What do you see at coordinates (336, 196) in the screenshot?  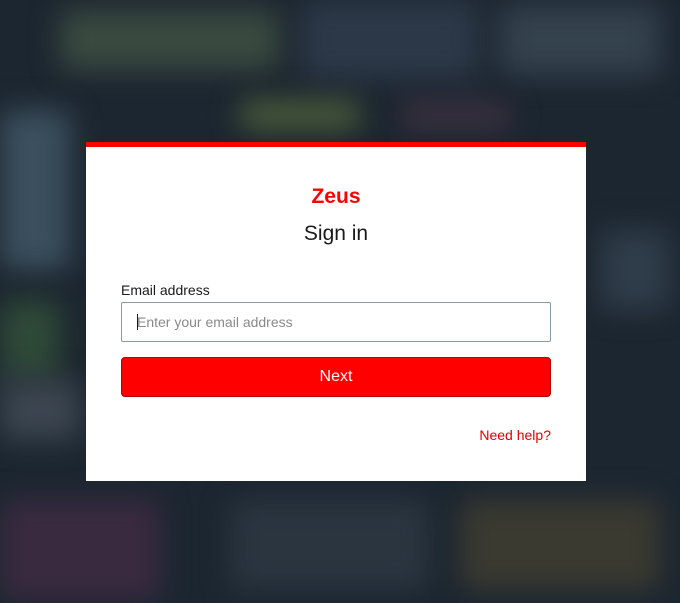 I see `brand-logo: Zeus` at bounding box center [336, 196].